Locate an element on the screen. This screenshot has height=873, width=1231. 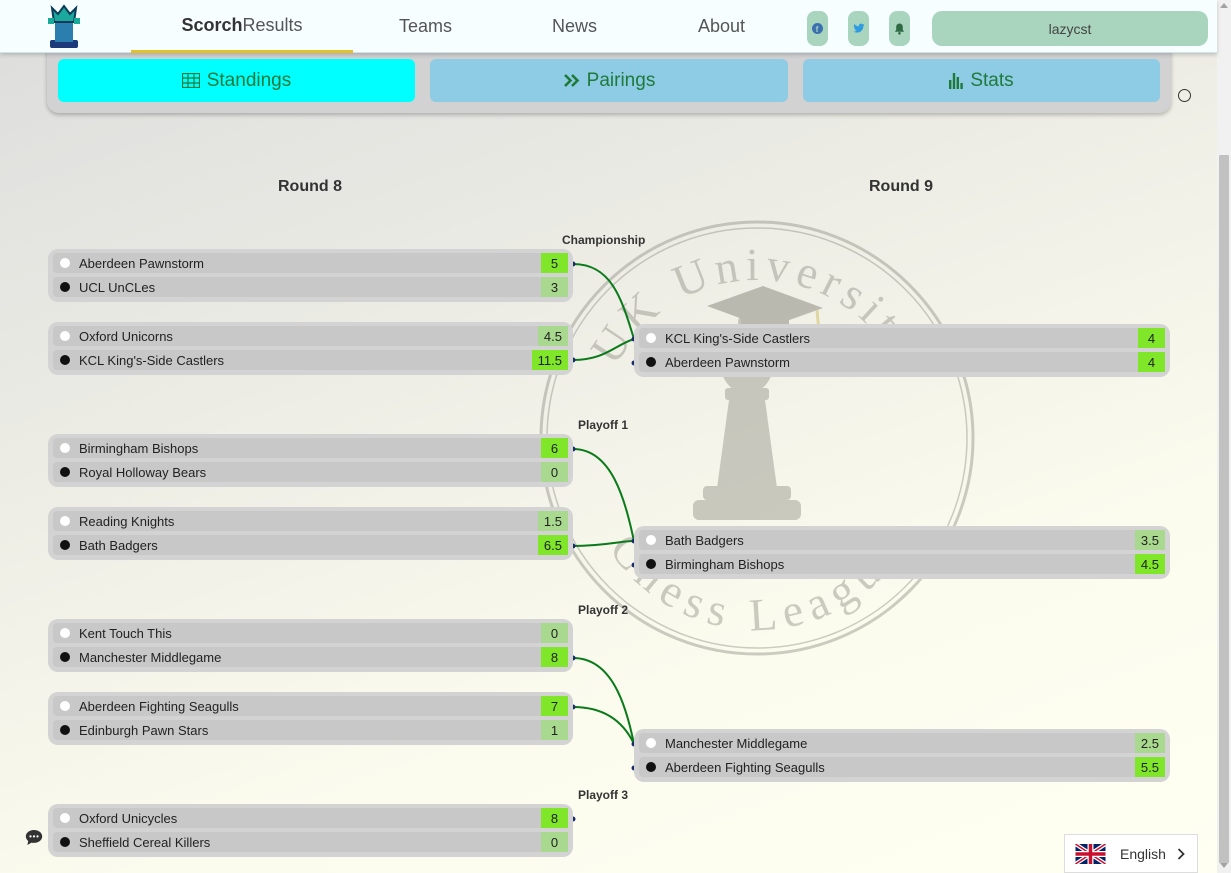
chess-rook-logo is located at coordinates (64, 27).